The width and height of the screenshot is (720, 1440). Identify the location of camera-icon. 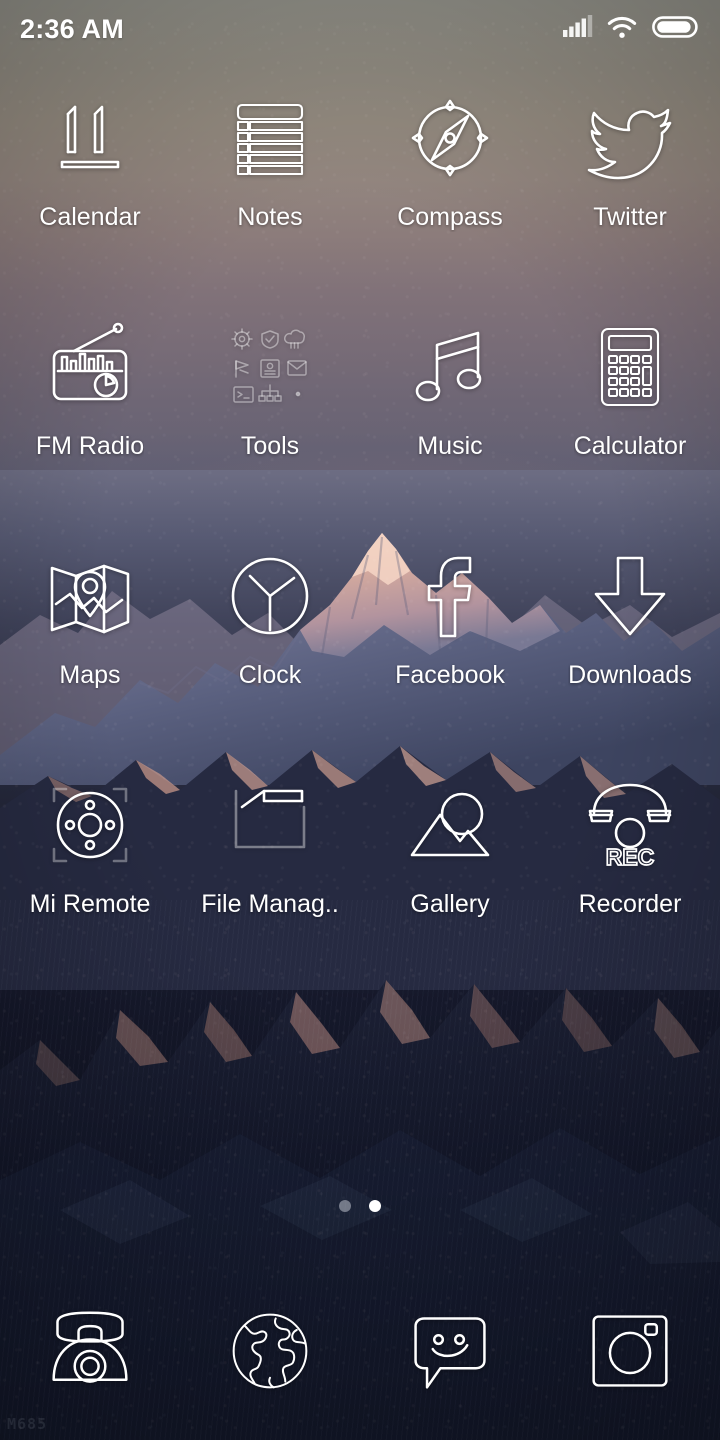
(630, 1351).